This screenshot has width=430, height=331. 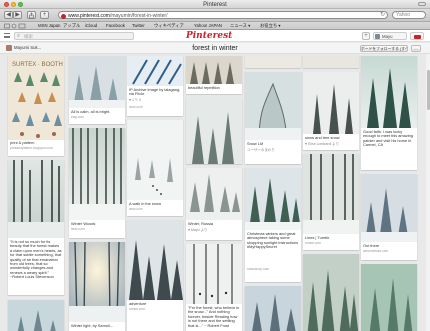 What do you see at coordinates (428, 192) in the screenshot?
I see `page-scrollbar` at bounding box center [428, 192].